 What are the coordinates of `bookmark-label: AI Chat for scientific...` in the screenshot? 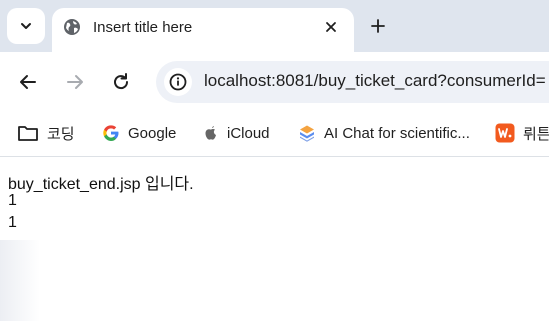 It's located at (397, 133).